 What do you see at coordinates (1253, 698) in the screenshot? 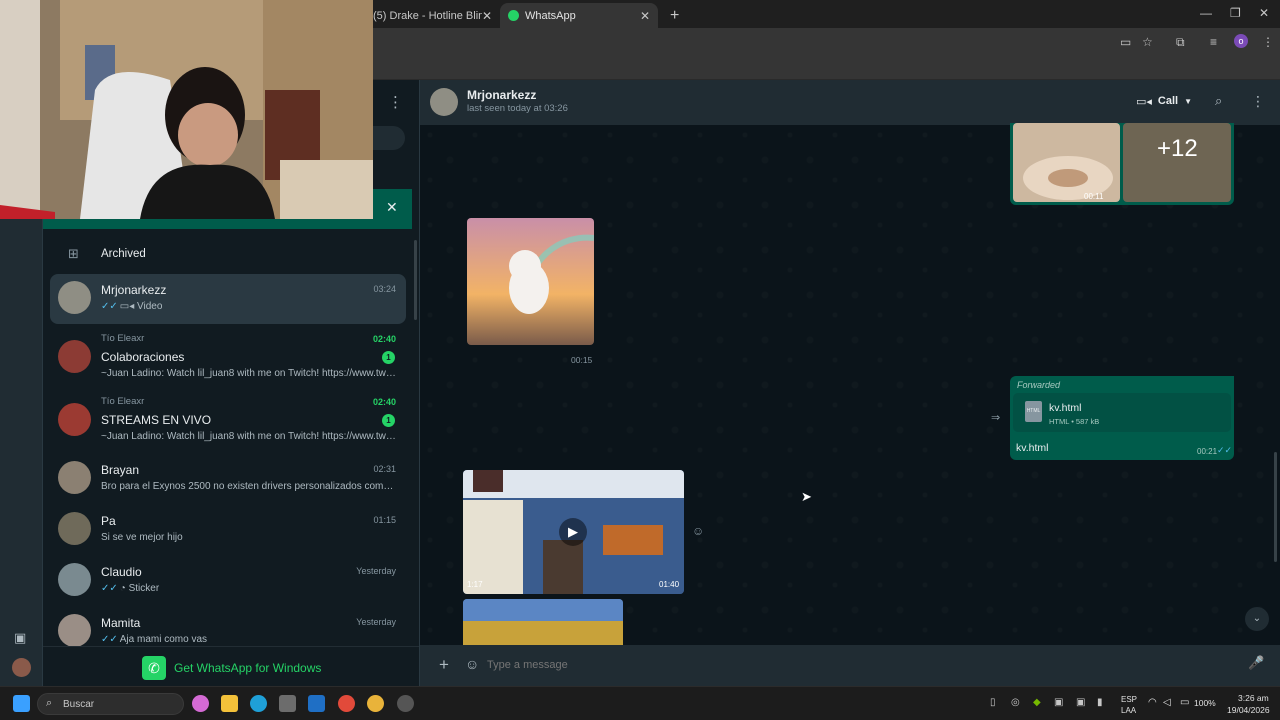
I see `clock-time: 3:26 am` at bounding box center [1253, 698].